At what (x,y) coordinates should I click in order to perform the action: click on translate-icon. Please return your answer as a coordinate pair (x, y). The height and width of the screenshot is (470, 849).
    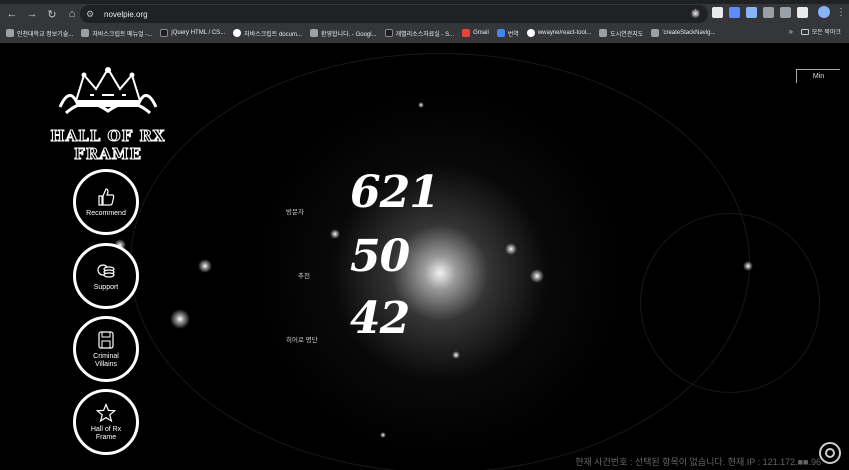
    Looking at the image, I should click on (500, 33).